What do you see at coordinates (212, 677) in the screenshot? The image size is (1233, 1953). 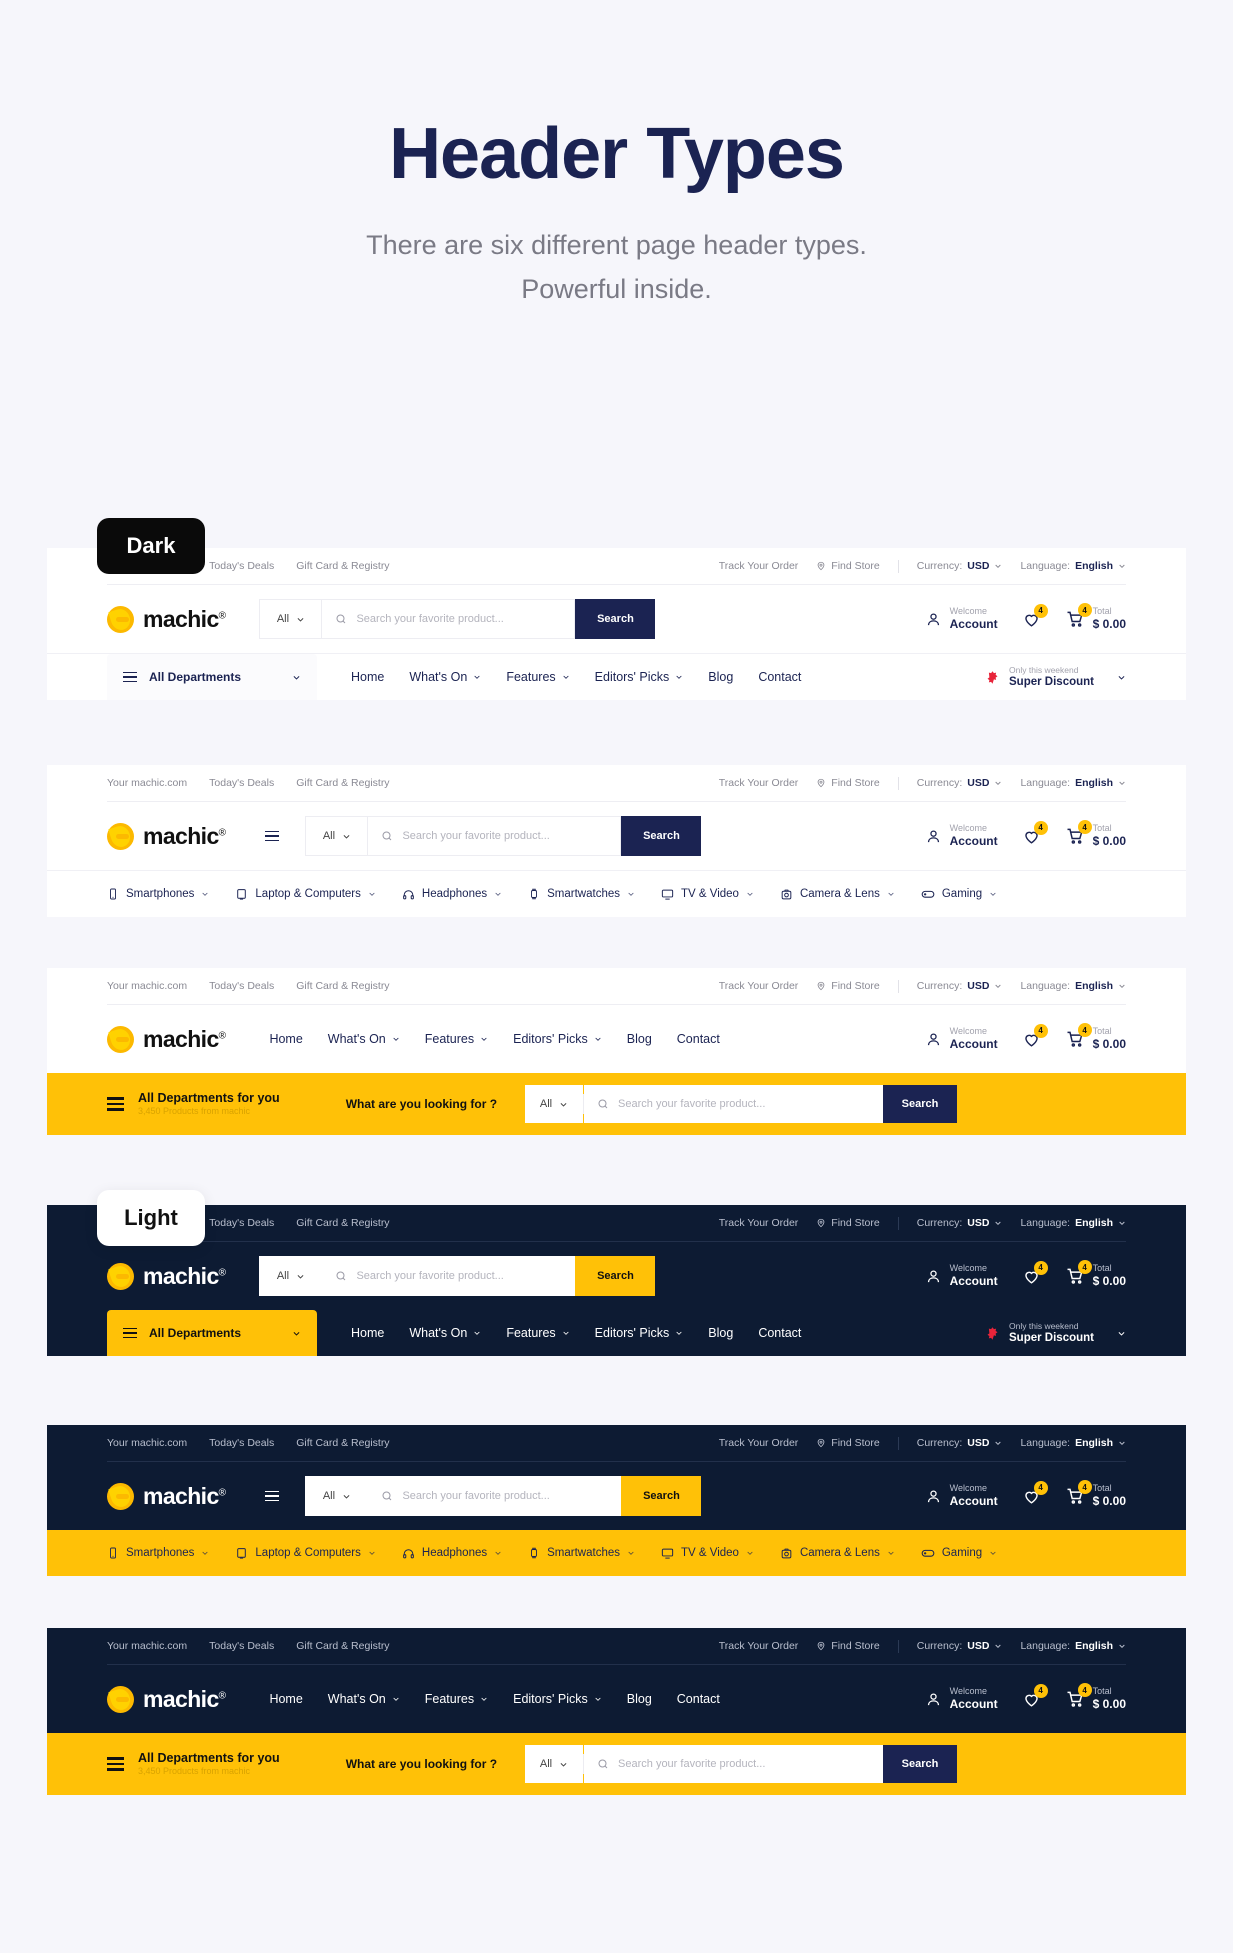 I see `all-departments-button: All Departments` at bounding box center [212, 677].